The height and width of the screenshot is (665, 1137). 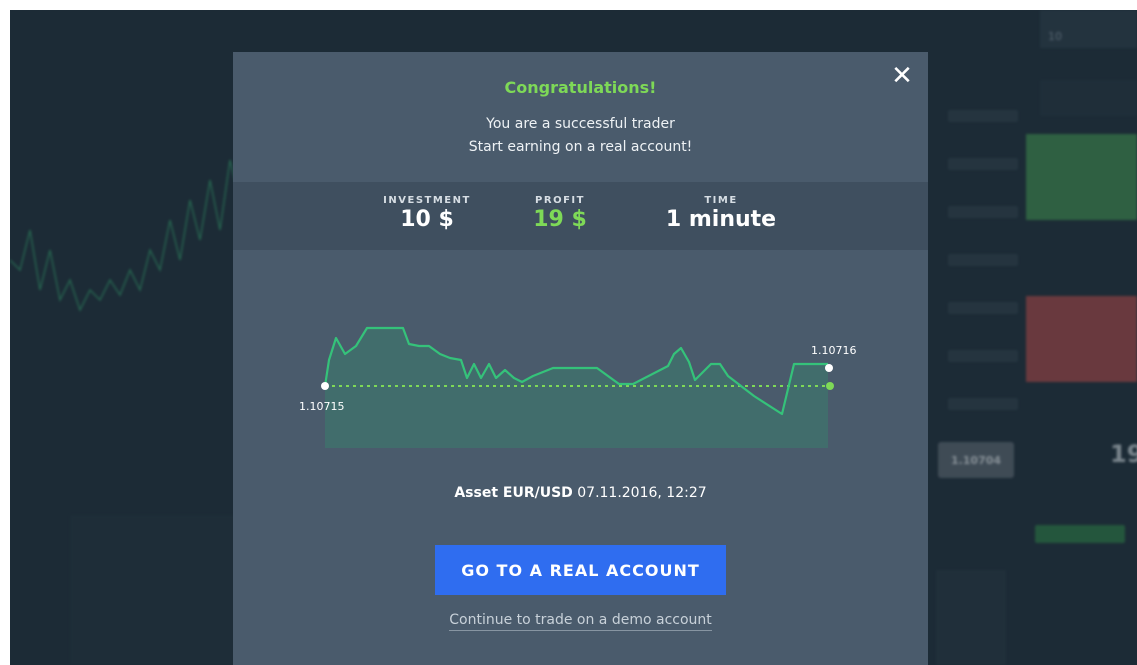 I want to click on stat-investment: INVESTMENT 10 $, so click(x=427, y=213).